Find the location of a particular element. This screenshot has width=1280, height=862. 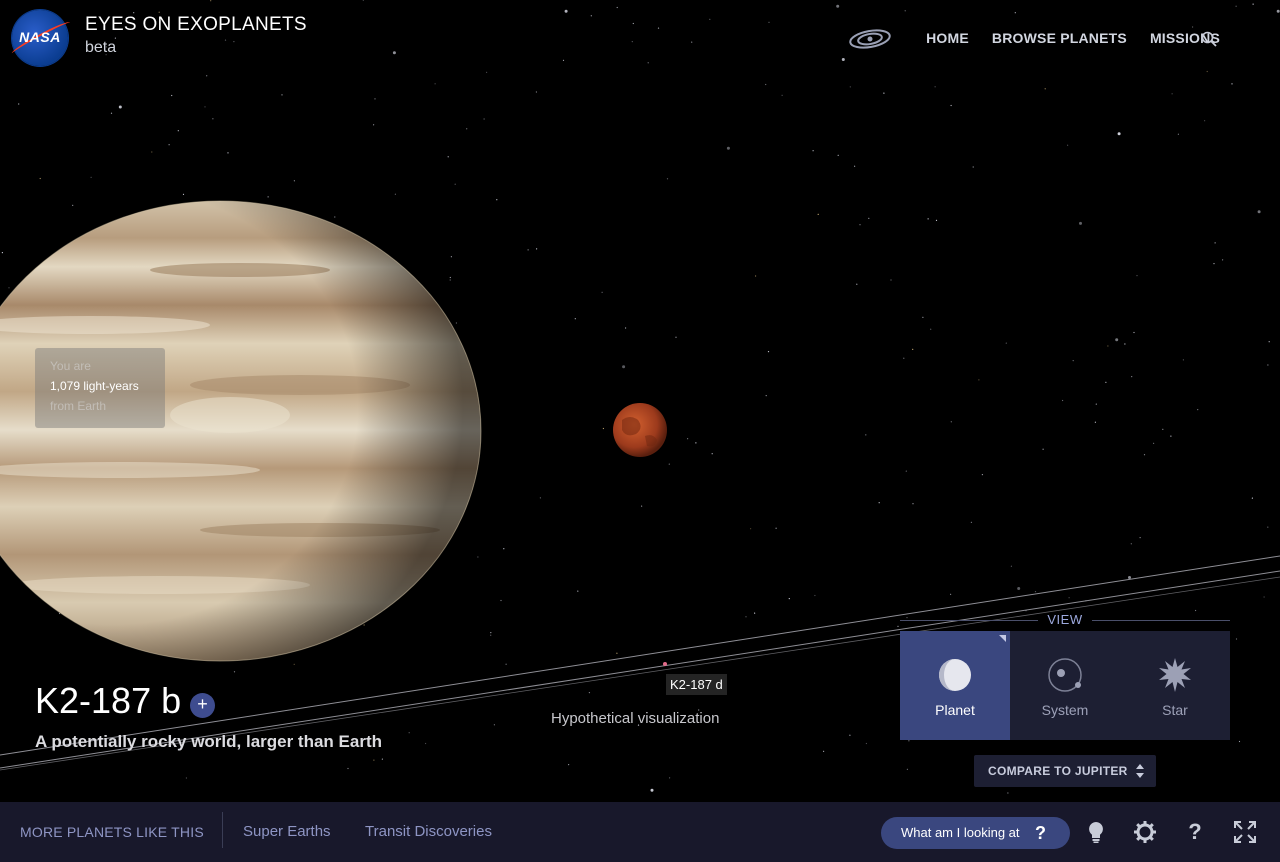

planet-marker is located at coordinates (665, 664).